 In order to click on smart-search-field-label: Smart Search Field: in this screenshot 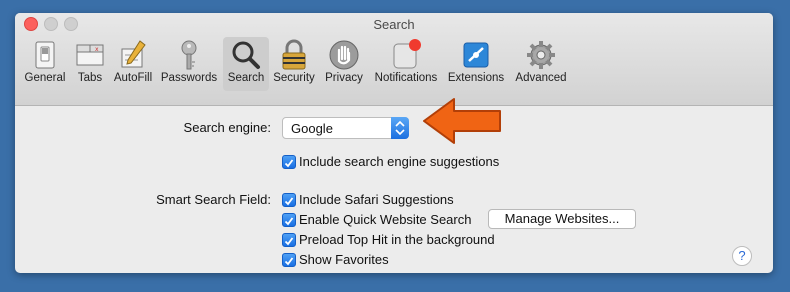, I will do `click(213, 199)`.